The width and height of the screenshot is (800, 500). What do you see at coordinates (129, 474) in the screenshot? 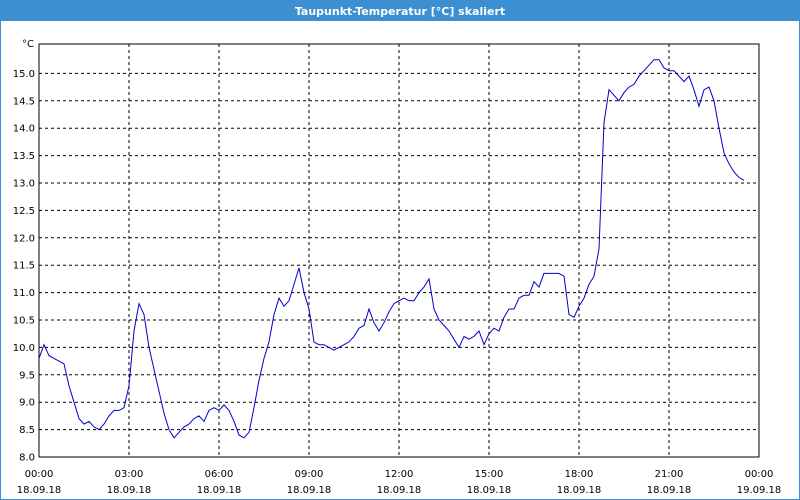
I see `x-tick-time-label: 03:00` at bounding box center [129, 474].